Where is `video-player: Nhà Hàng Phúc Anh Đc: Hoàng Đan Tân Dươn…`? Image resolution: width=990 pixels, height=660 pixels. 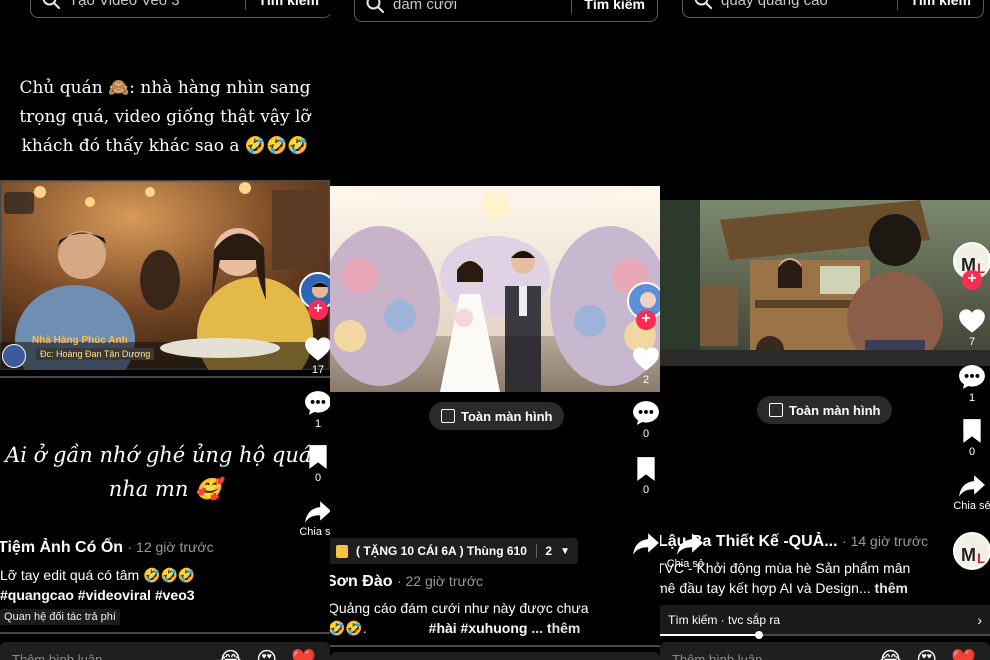
video-player: Nhà Hàng Phúc Anh Đc: Hoàng Đan Tân Dươn… is located at coordinates (165, 275).